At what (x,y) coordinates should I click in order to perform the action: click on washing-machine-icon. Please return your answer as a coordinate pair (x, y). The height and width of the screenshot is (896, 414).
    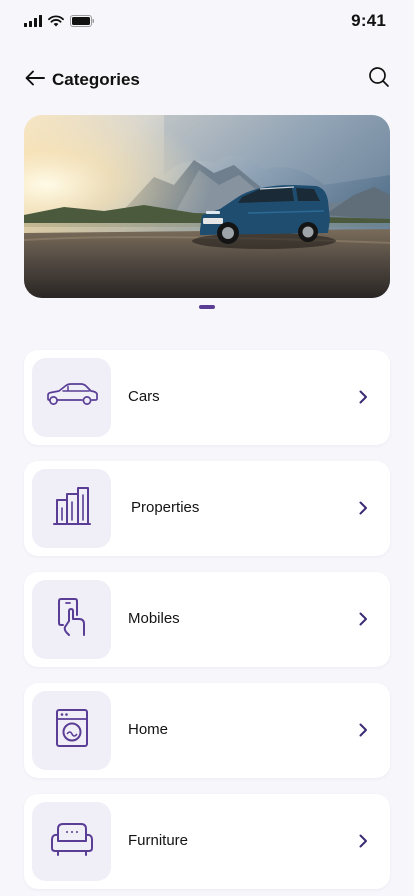
    Looking at the image, I should click on (72, 730).